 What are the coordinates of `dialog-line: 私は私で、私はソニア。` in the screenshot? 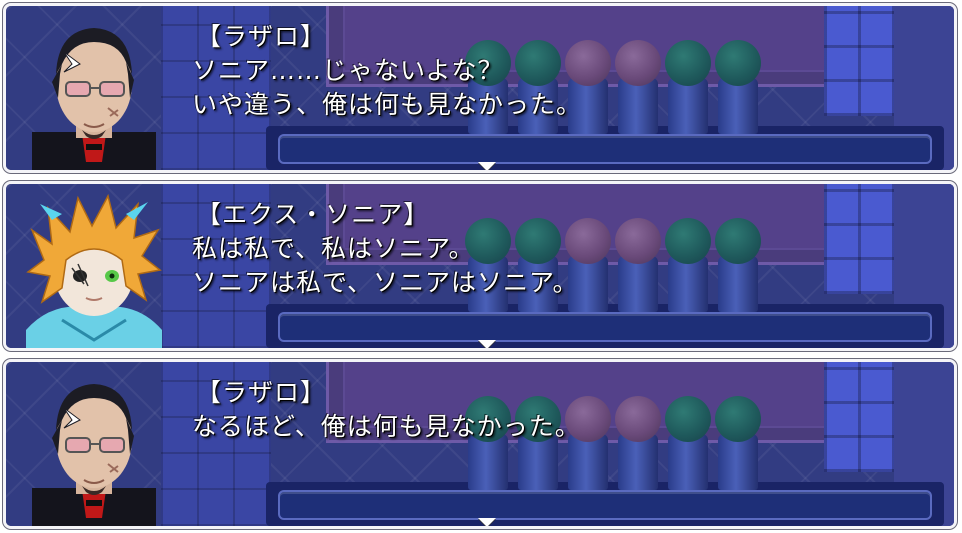 It's located at (333, 248).